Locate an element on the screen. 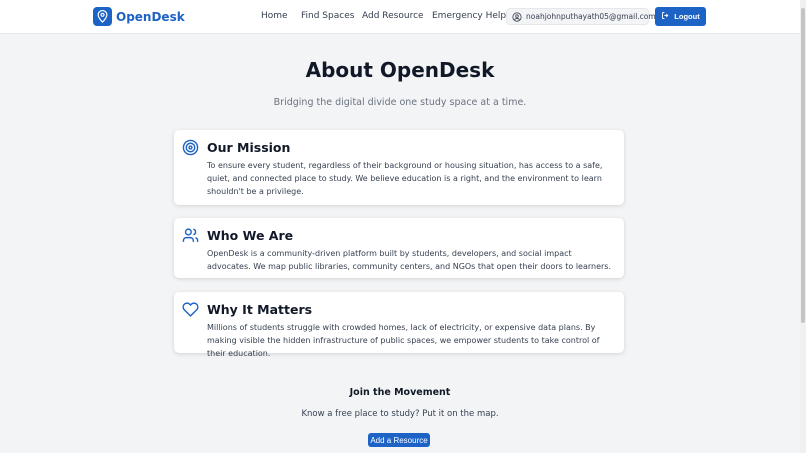  target-icon is located at coordinates (190, 147).